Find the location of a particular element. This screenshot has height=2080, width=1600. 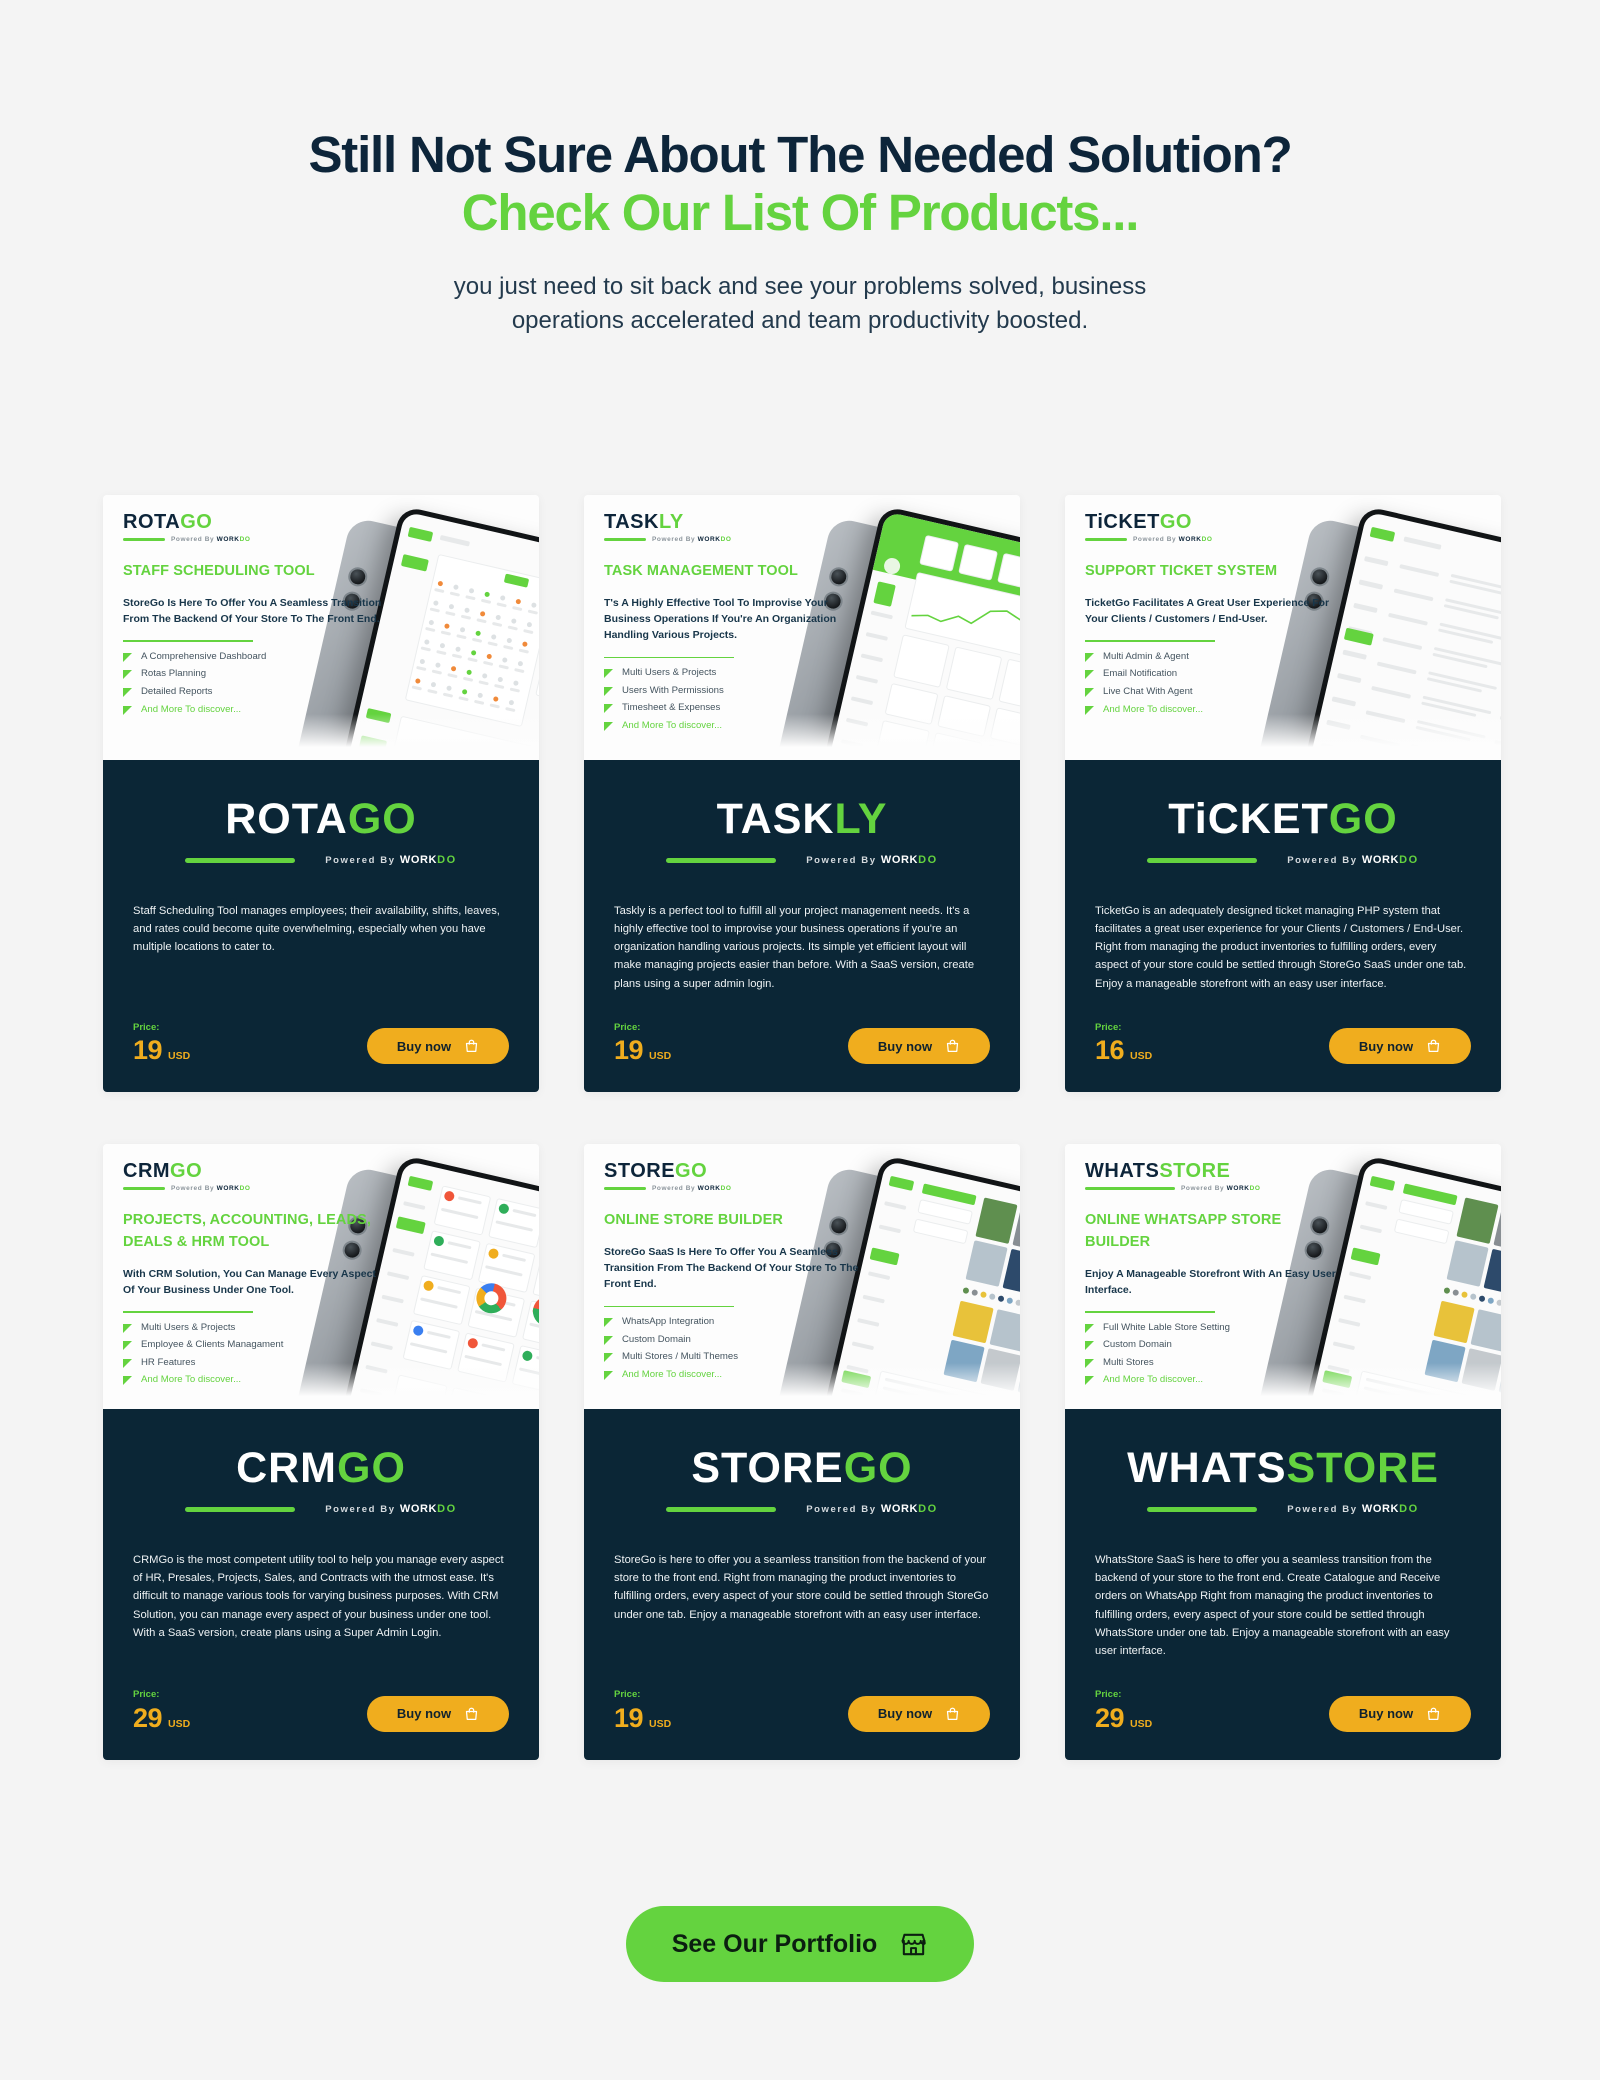

price-and-cta-row: Price: 29 USD Buy now is located at coordinates (321, 1696).